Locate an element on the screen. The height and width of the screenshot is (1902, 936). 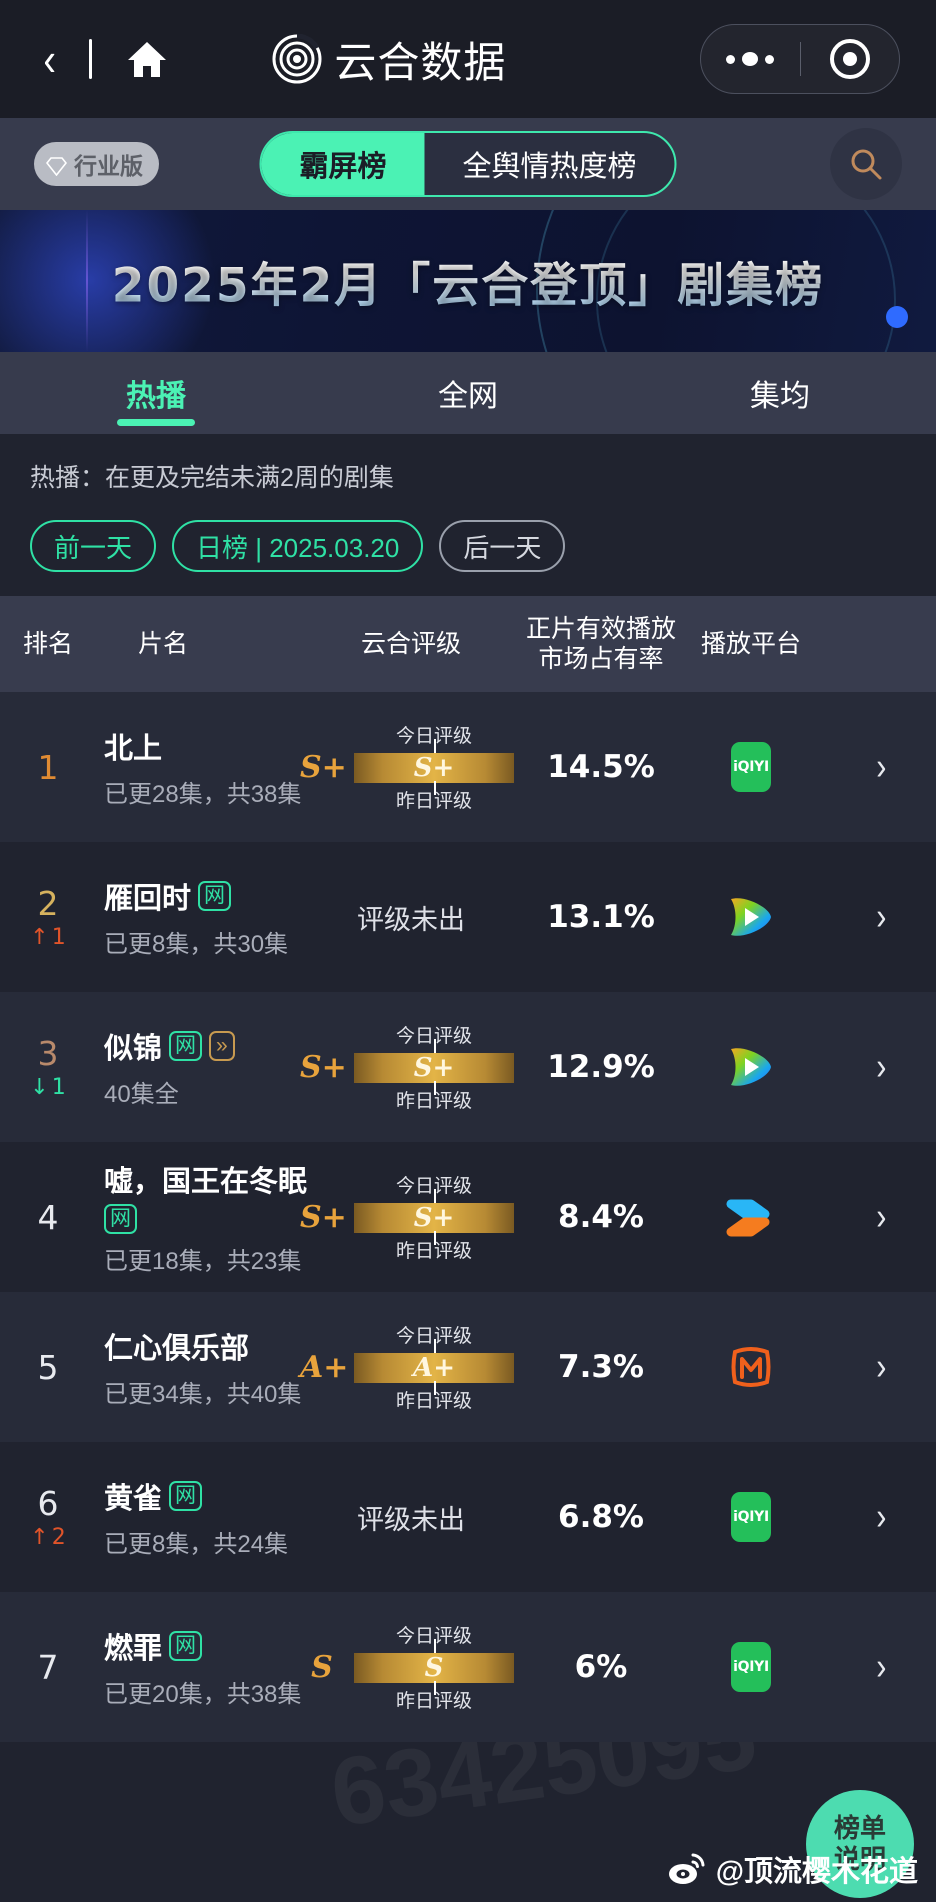
grade-cell: S 今日评级 S 昨日评级 is located at coordinates (411, 1667).